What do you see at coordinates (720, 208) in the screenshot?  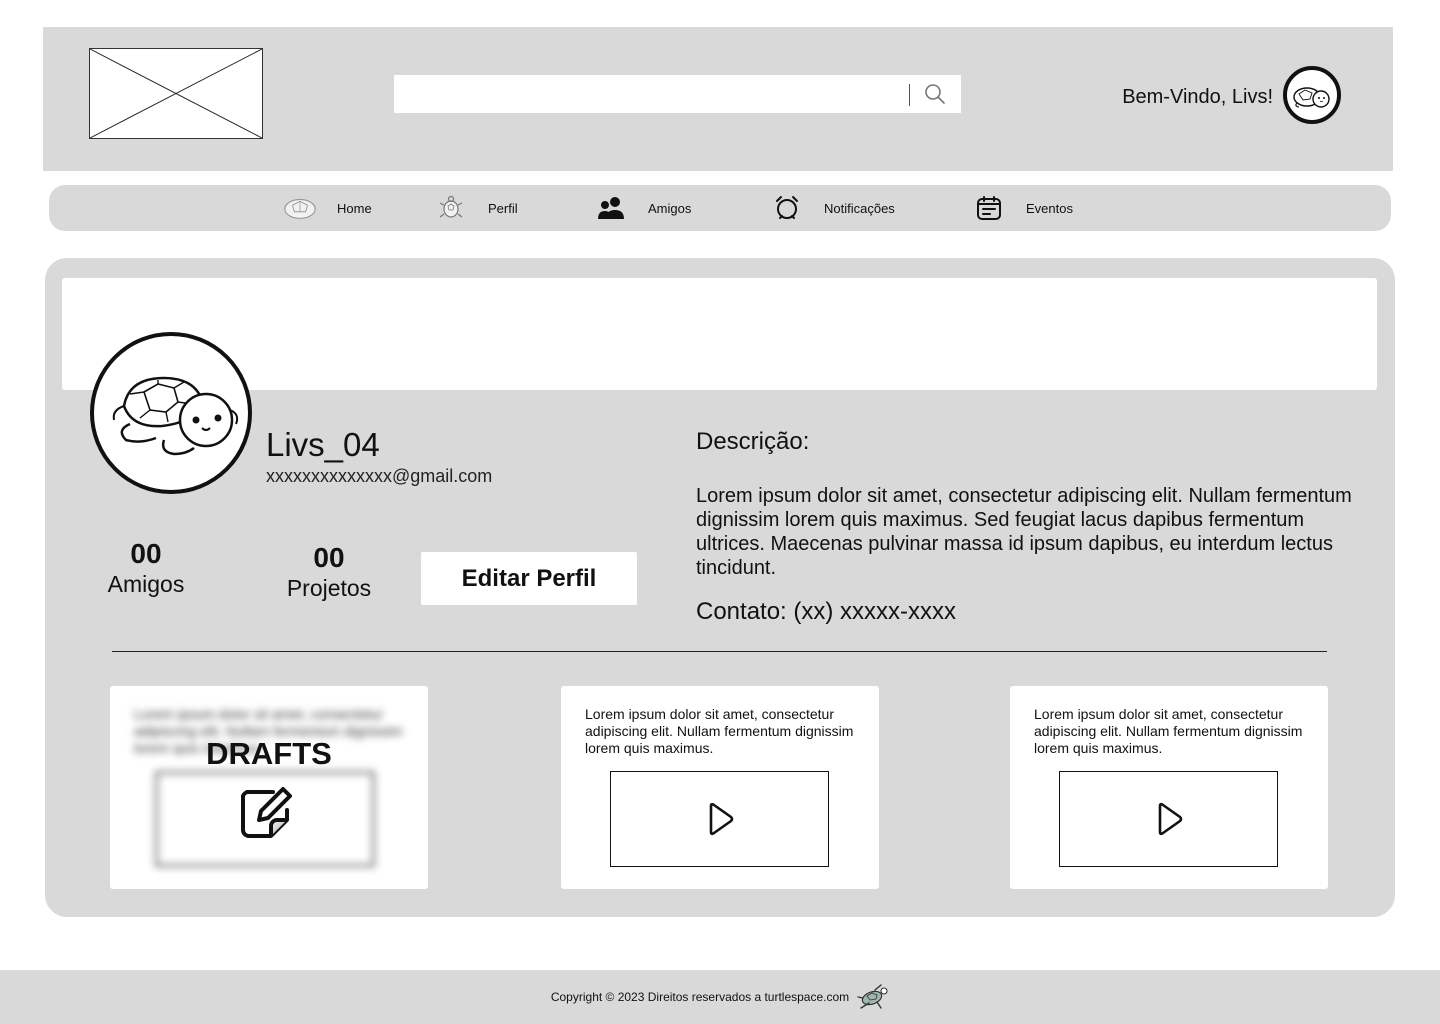 I see `main-nav: Home Perfil Amigos Notificações Eventos` at bounding box center [720, 208].